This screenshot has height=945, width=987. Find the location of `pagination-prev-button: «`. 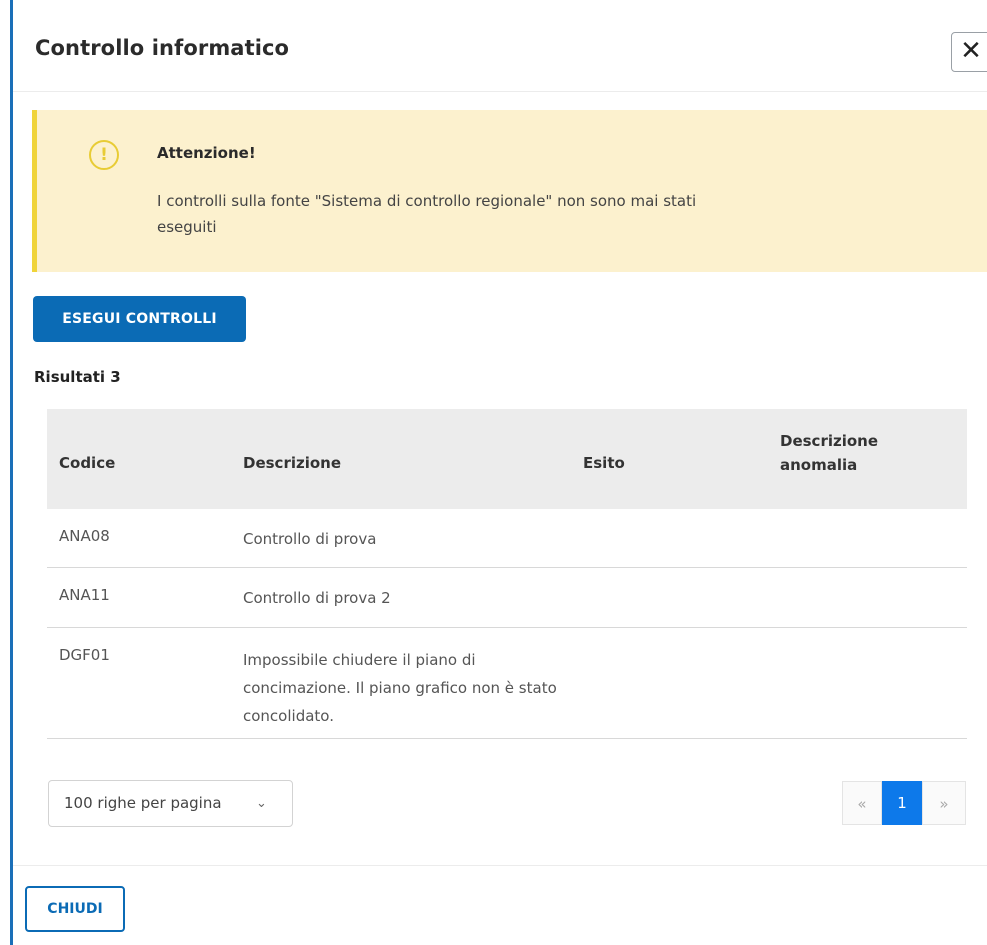

pagination-prev-button: « is located at coordinates (862, 803).